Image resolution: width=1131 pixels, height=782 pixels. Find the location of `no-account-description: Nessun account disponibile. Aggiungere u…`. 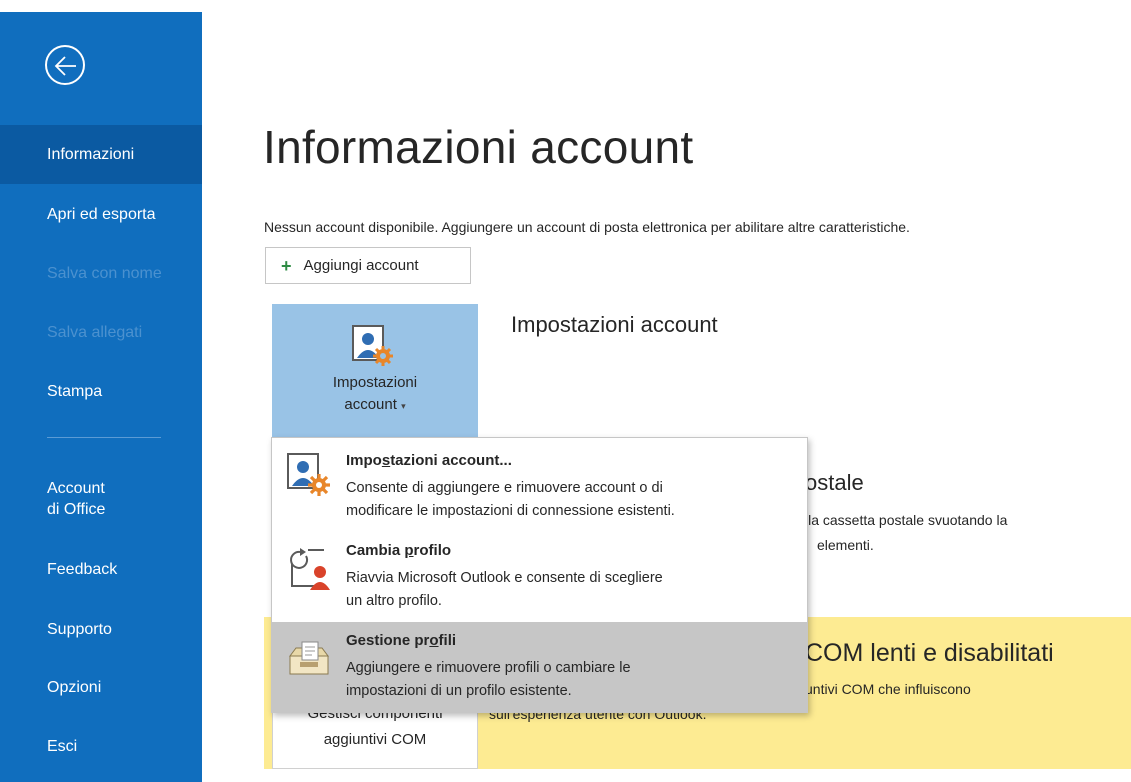

no-account-description: Nessun account disponibile. Aggiungere u… is located at coordinates (587, 227).